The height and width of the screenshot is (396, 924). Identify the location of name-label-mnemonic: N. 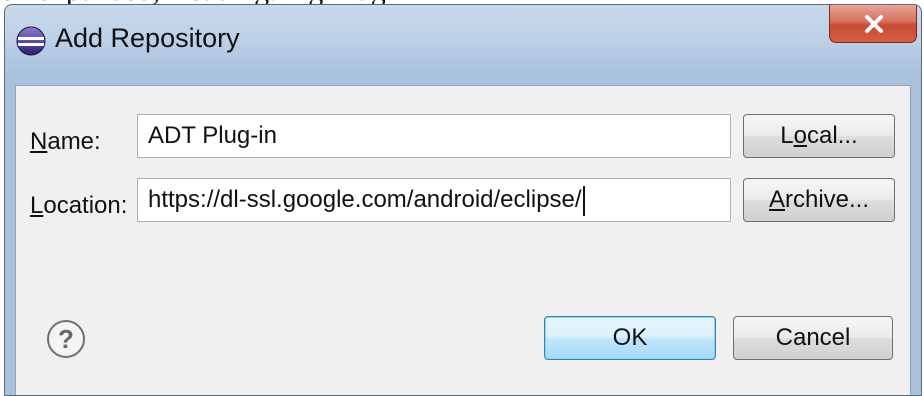
(39, 141).